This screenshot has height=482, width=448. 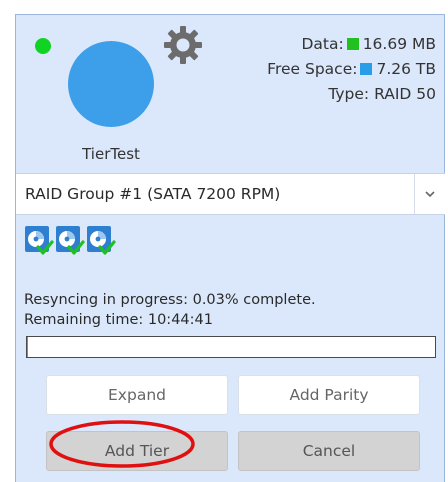 I want to click on resync-progress-text: Resyncing in progress: 0.03% complete., so click(x=170, y=300).